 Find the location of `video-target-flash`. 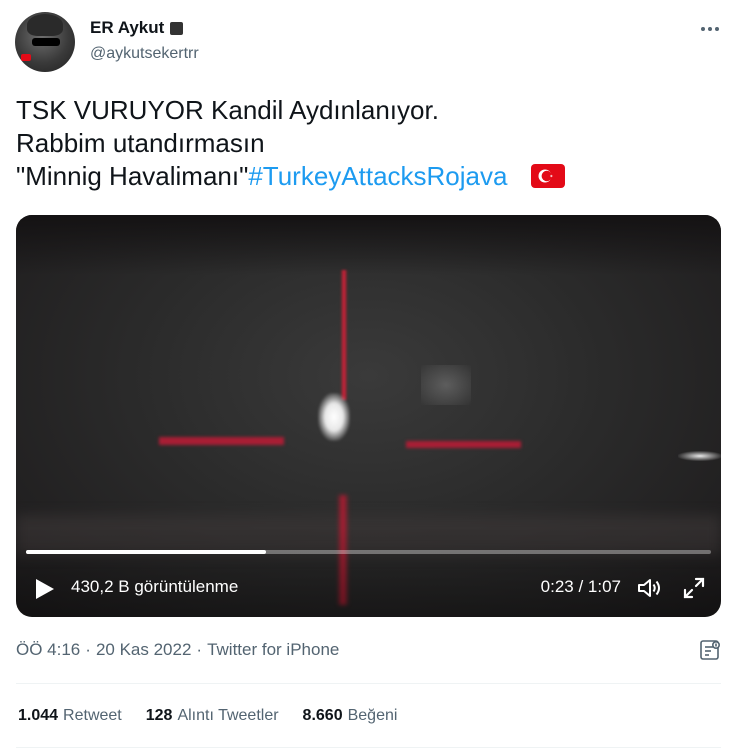

video-target-flash is located at coordinates (334, 417).